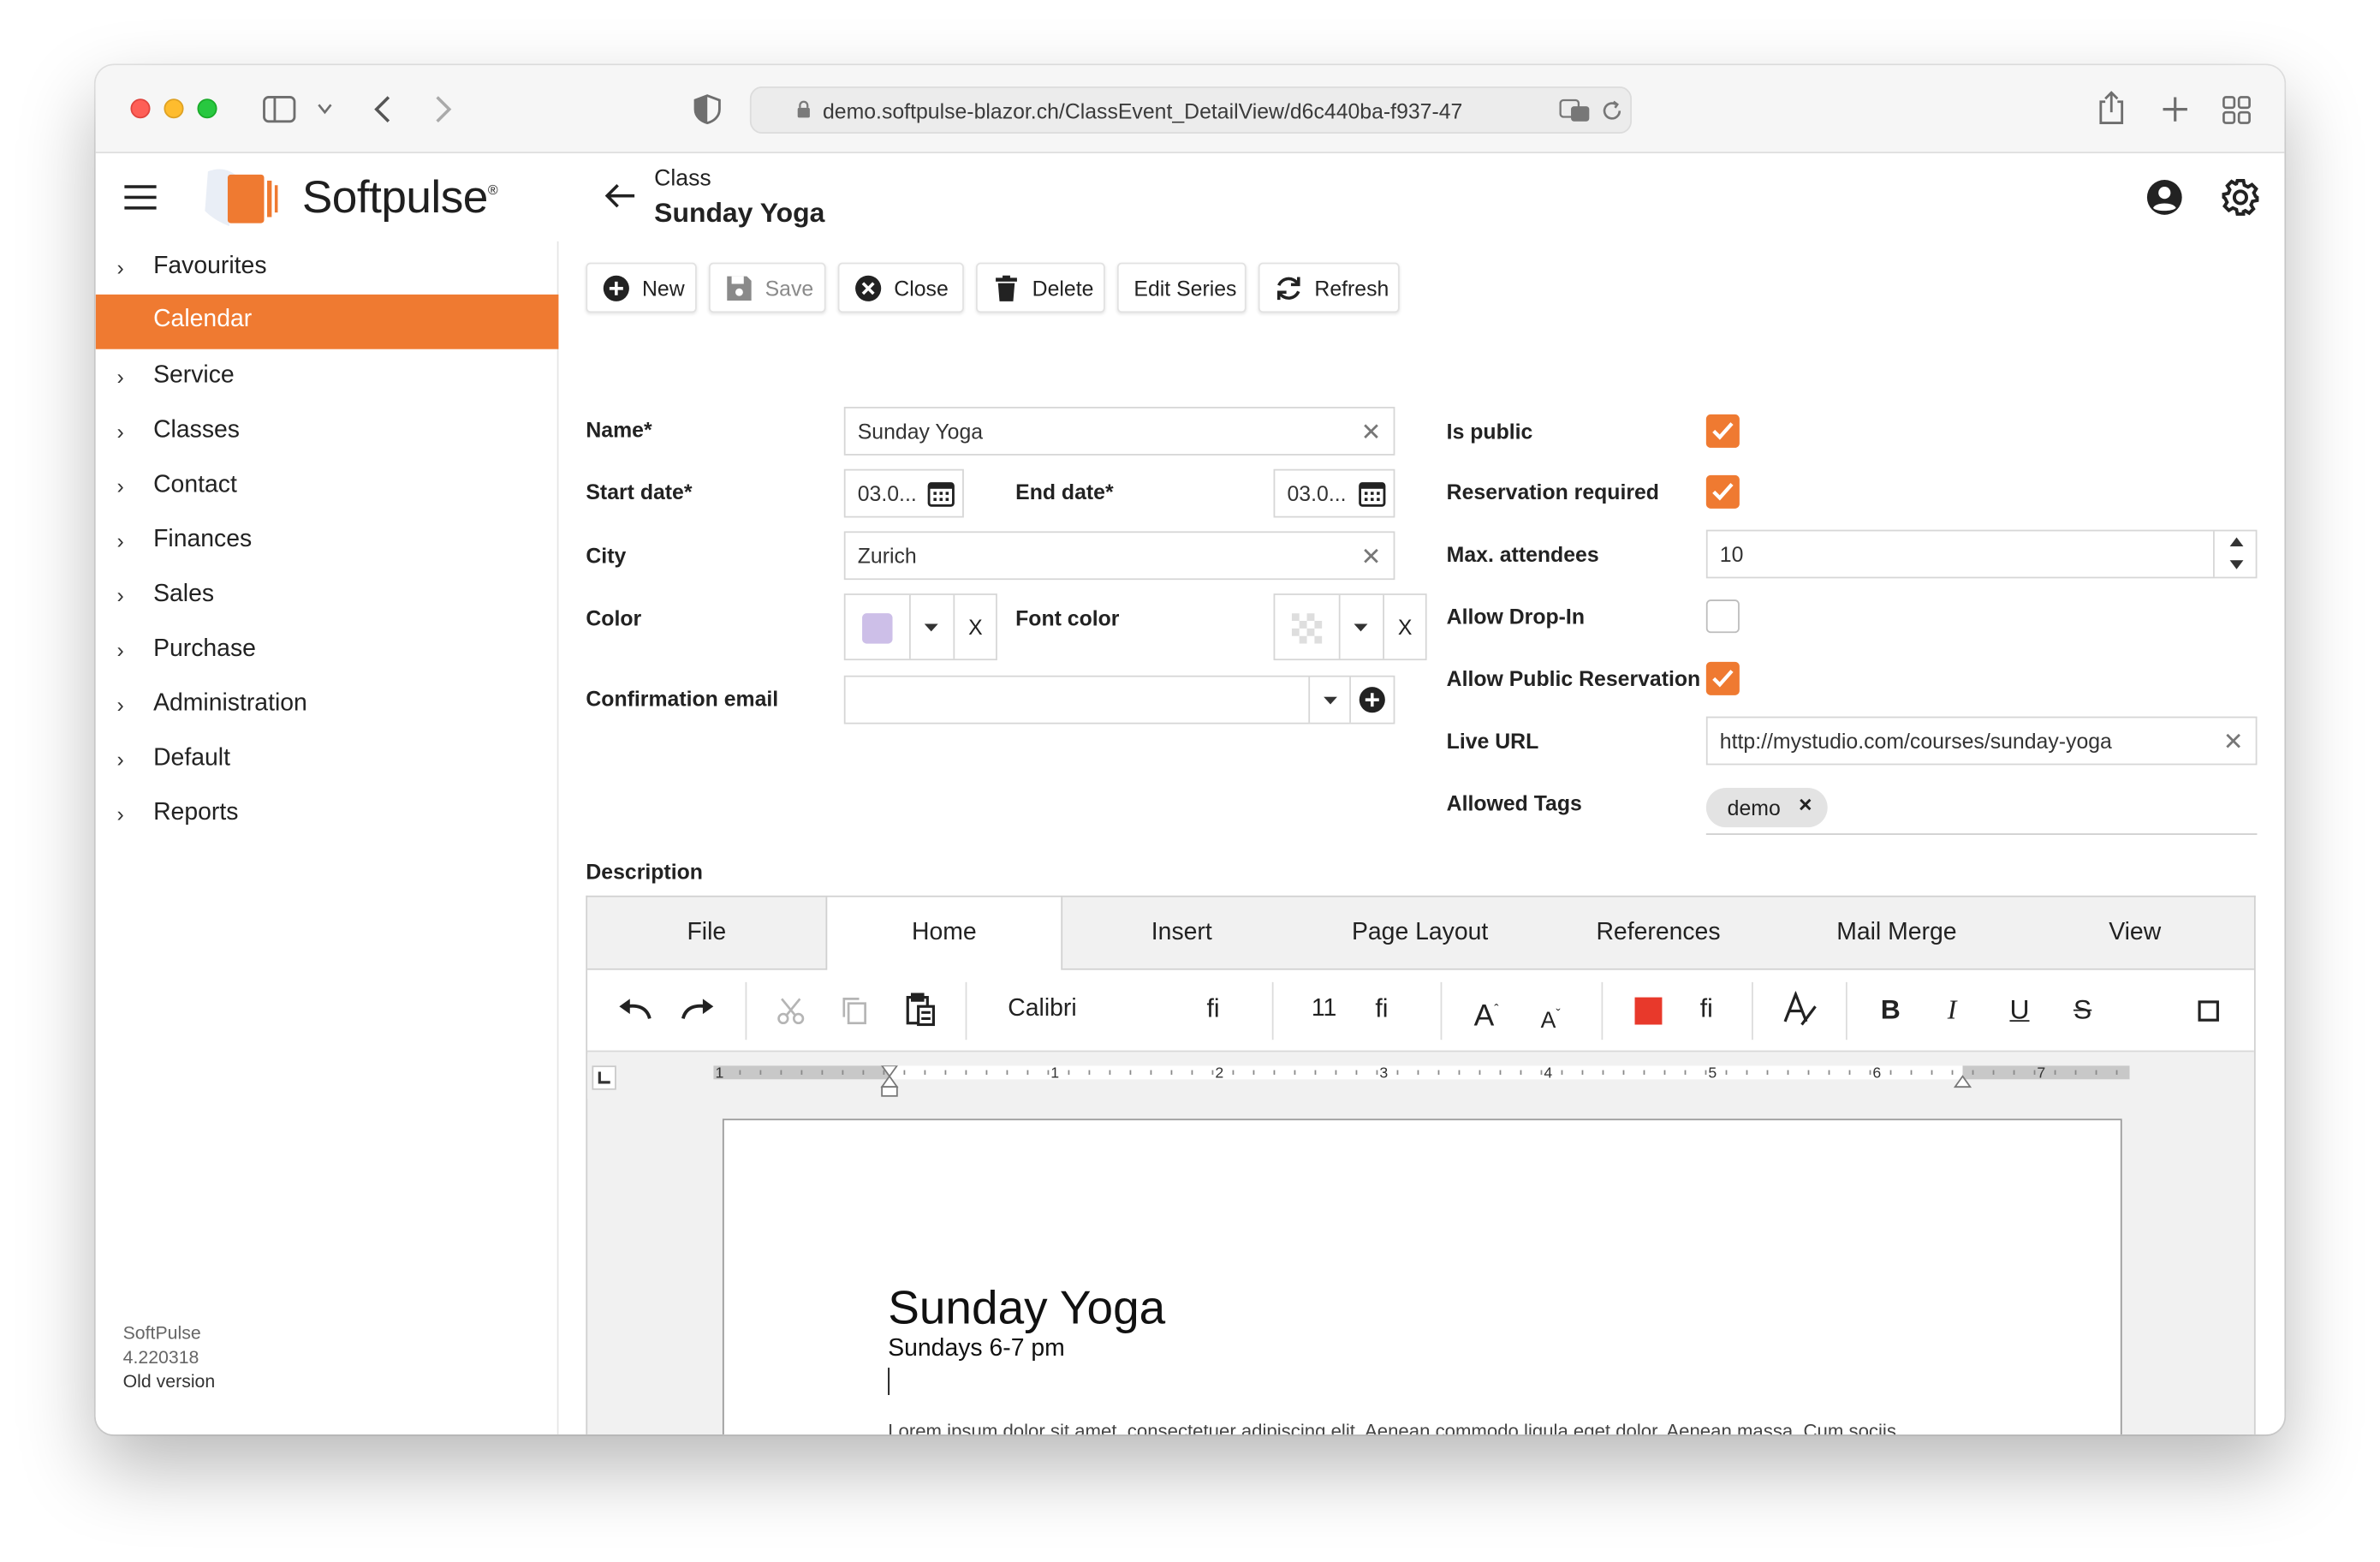 The image size is (2380, 1562). What do you see at coordinates (327, 433) in the screenshot?
I see `sidebar-item-classes: › Classes` at bounding box center [327, 433].